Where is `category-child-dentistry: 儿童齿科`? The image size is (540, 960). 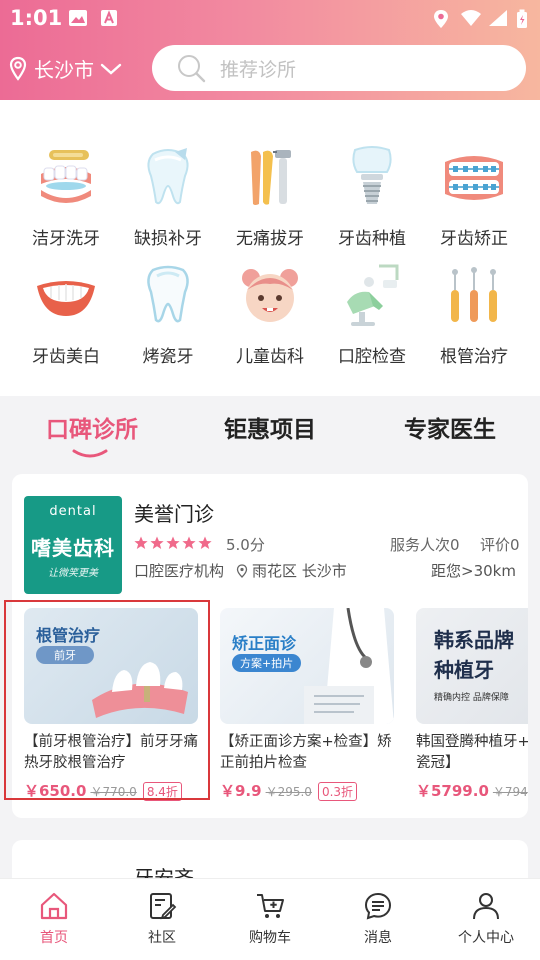 category-child-dentistry: 儿童齿科 is located at coordinates (270, 317).